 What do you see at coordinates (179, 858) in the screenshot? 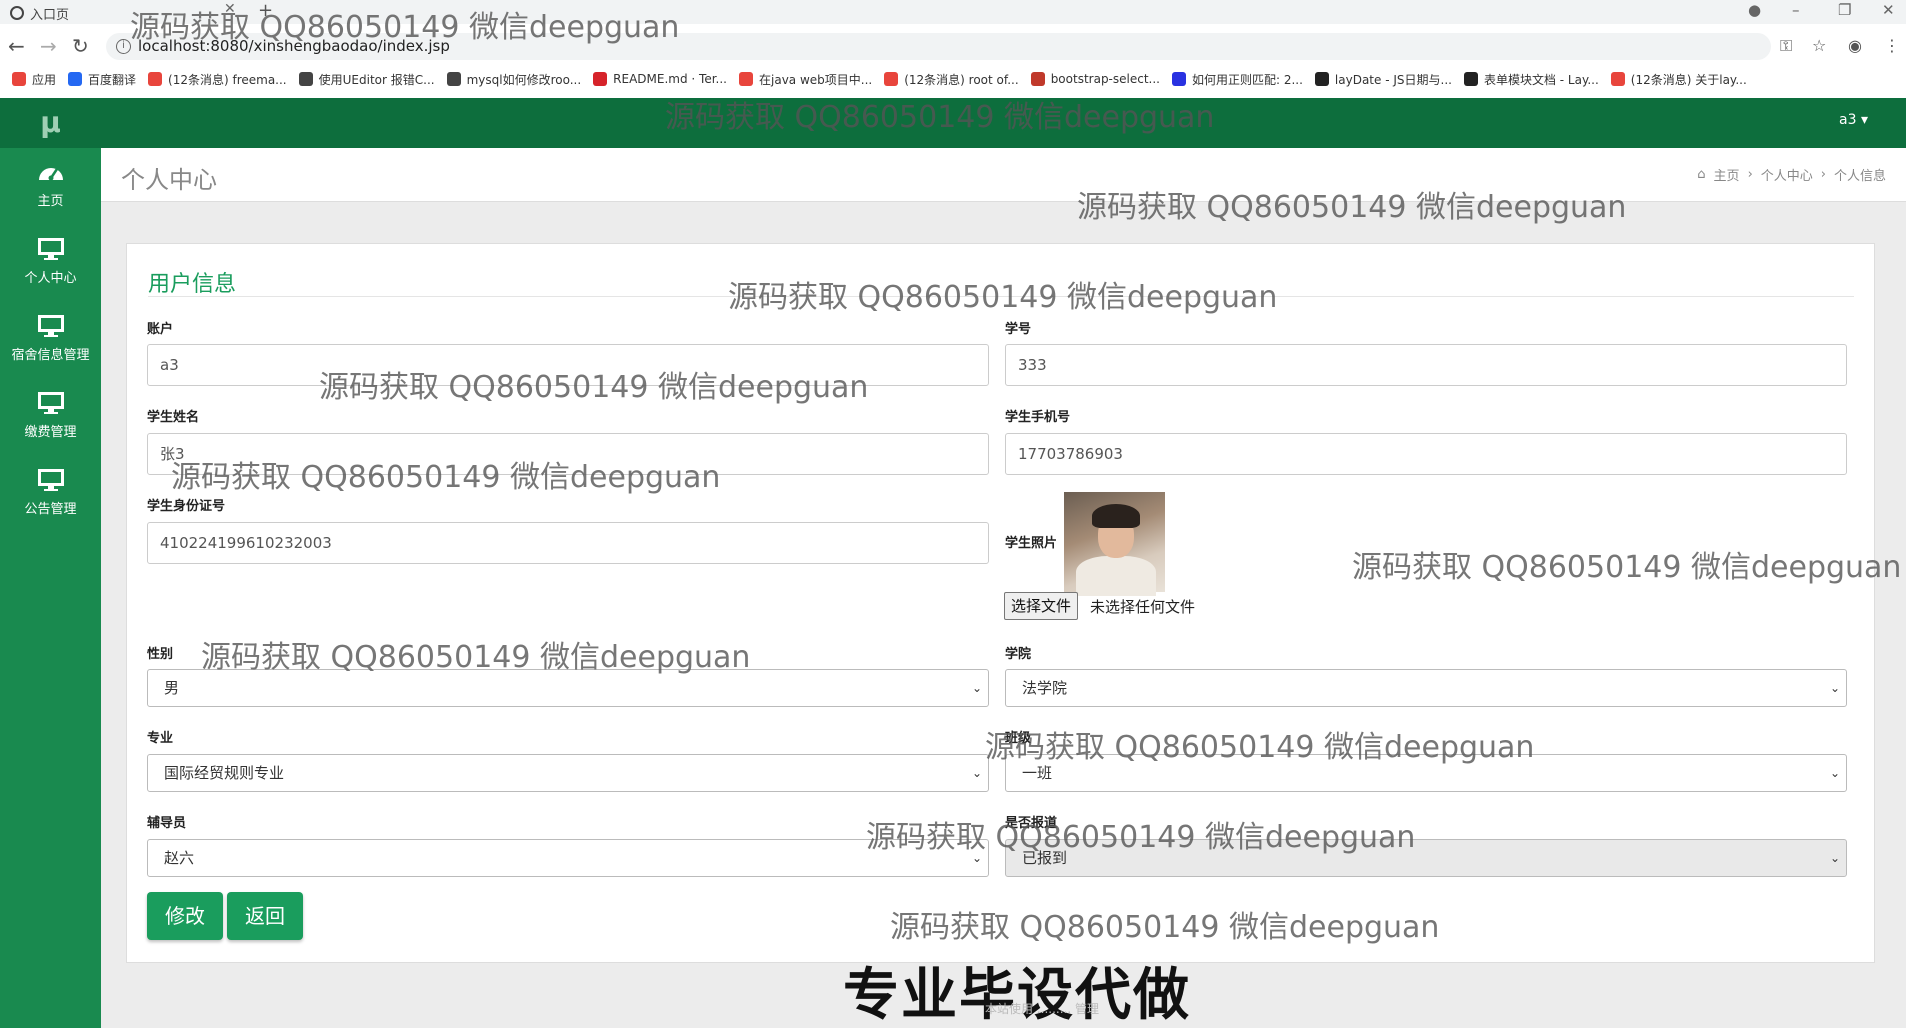
I see `counselor-value: 赵六` at bounding box center [179, 858].